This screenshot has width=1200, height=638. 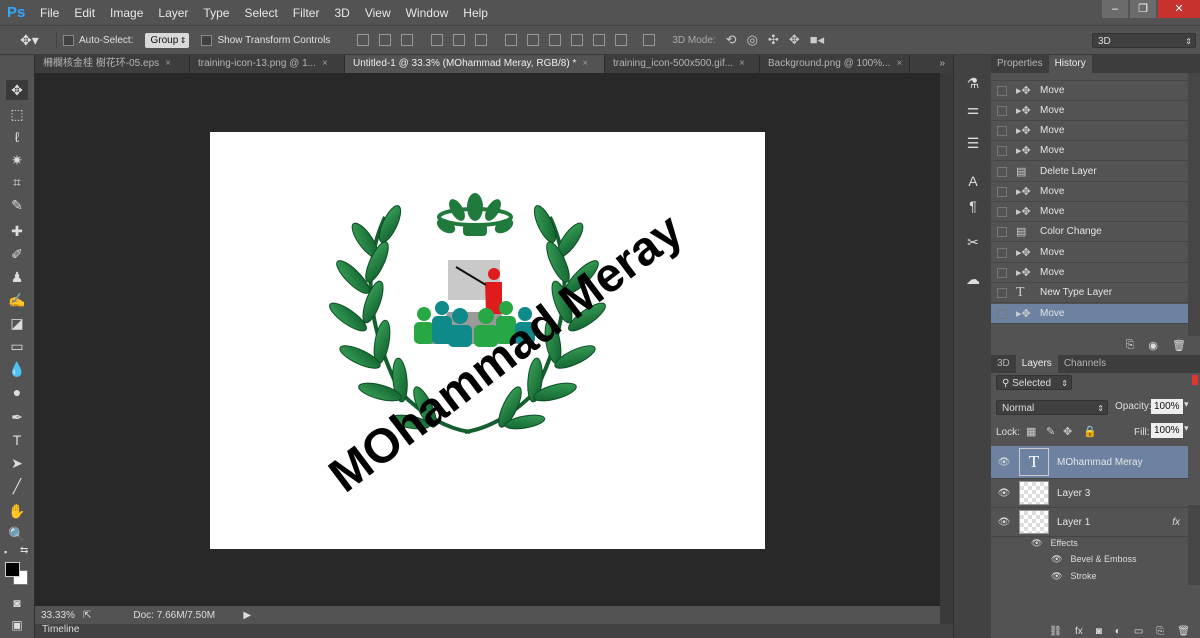 I want to click on canvas-vertical-scrollbar, so click(x=946, y=348).